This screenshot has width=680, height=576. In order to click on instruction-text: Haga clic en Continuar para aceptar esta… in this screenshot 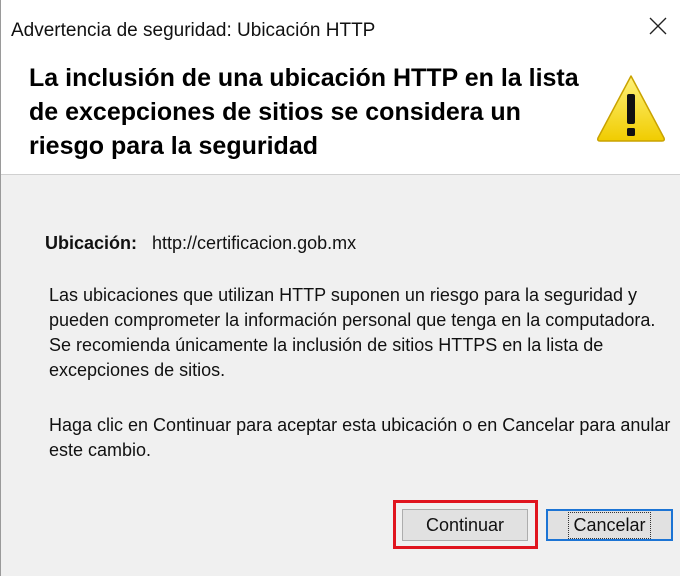, I will do `click(360, 437)`.